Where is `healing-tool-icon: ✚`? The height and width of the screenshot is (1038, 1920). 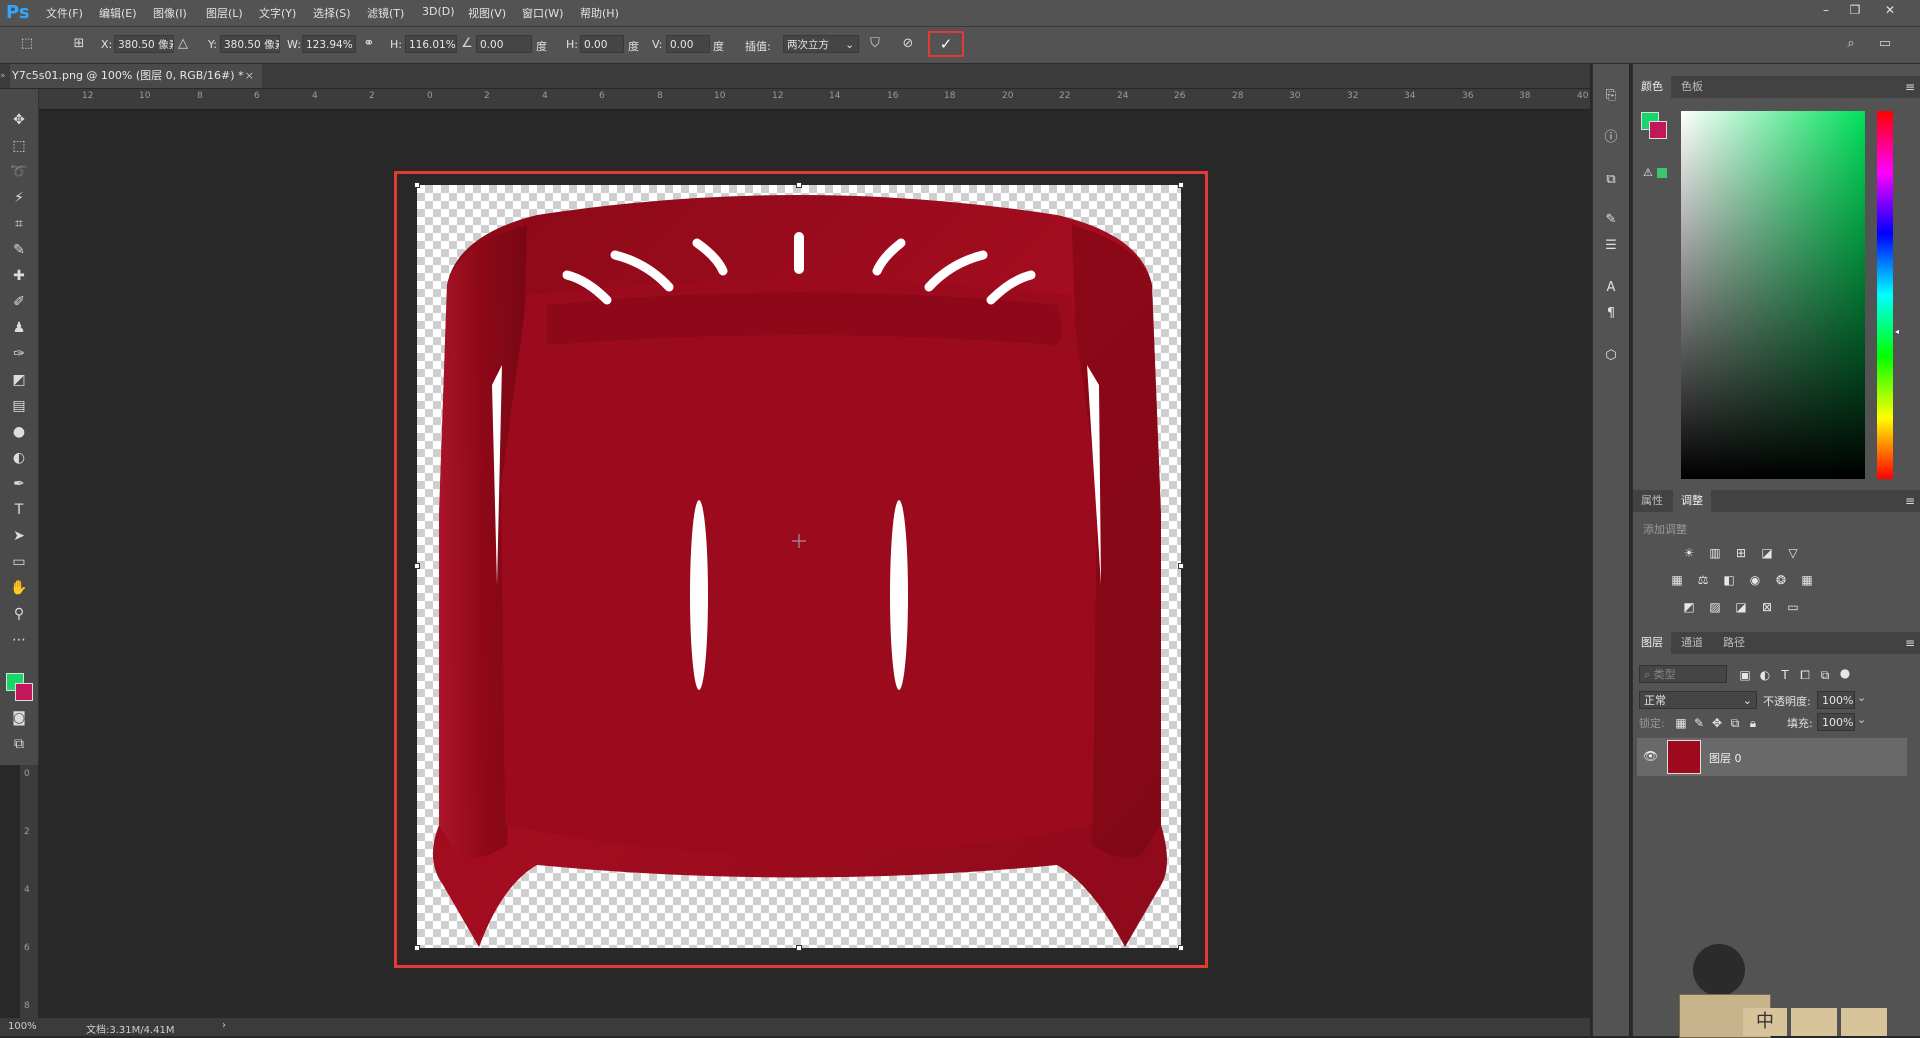
healing-tool-icon: ✚ is located at coordinates (19, 276).